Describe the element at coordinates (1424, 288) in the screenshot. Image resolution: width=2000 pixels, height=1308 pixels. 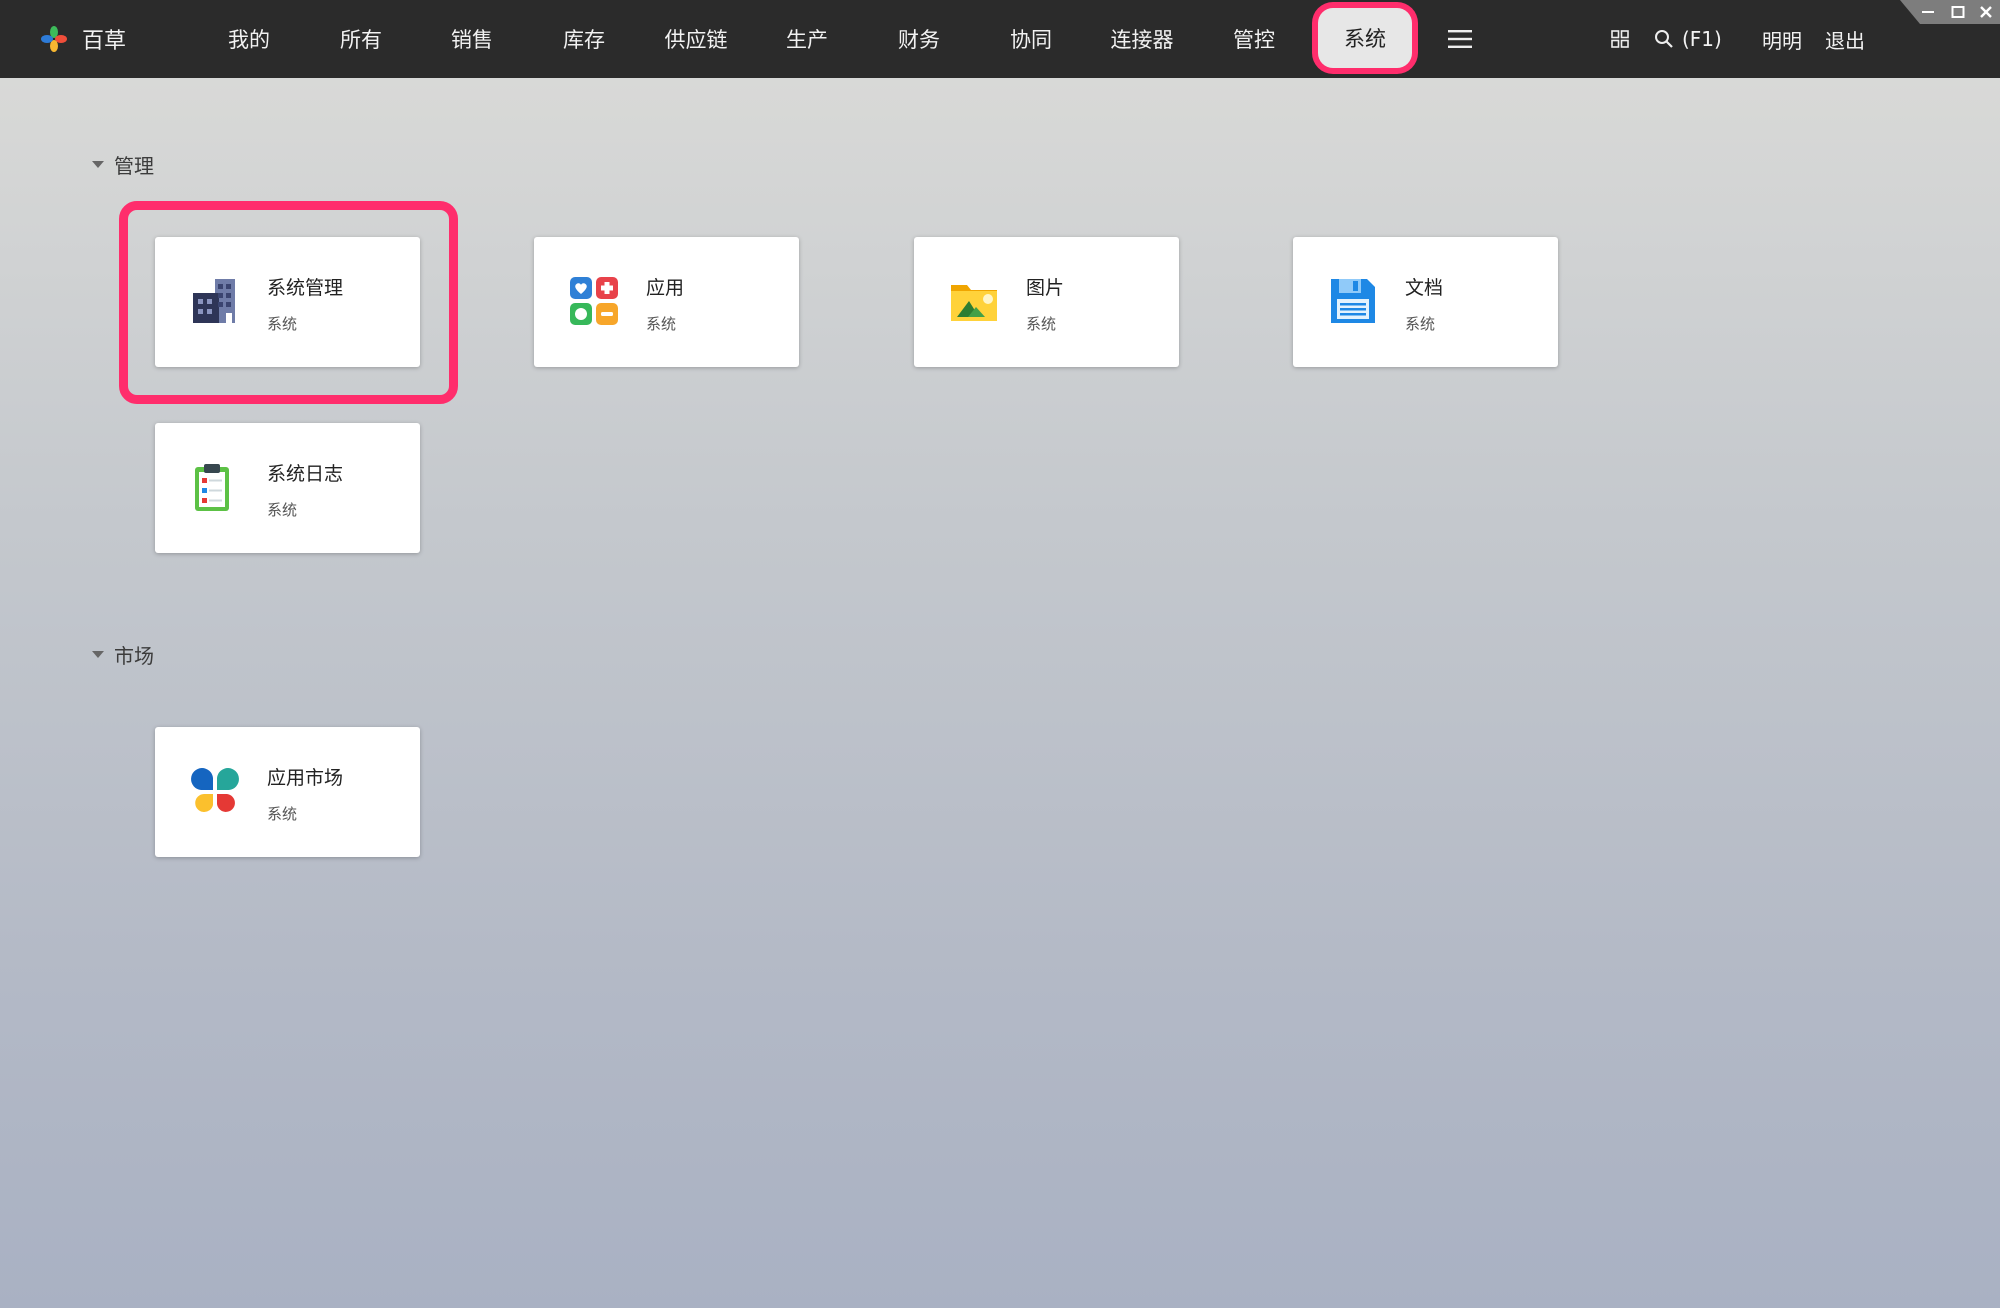
I see `card-title: 文档` at that location.